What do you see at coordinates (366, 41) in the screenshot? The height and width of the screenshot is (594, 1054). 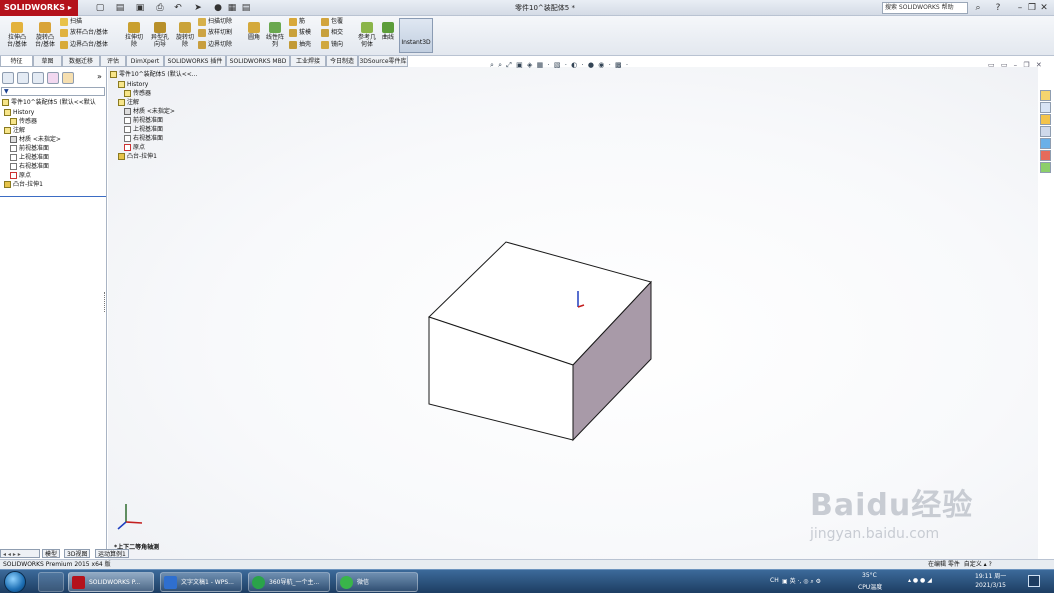 I see `reference-geometry-label: 参考几 何体` at bounding box center [366, 41].